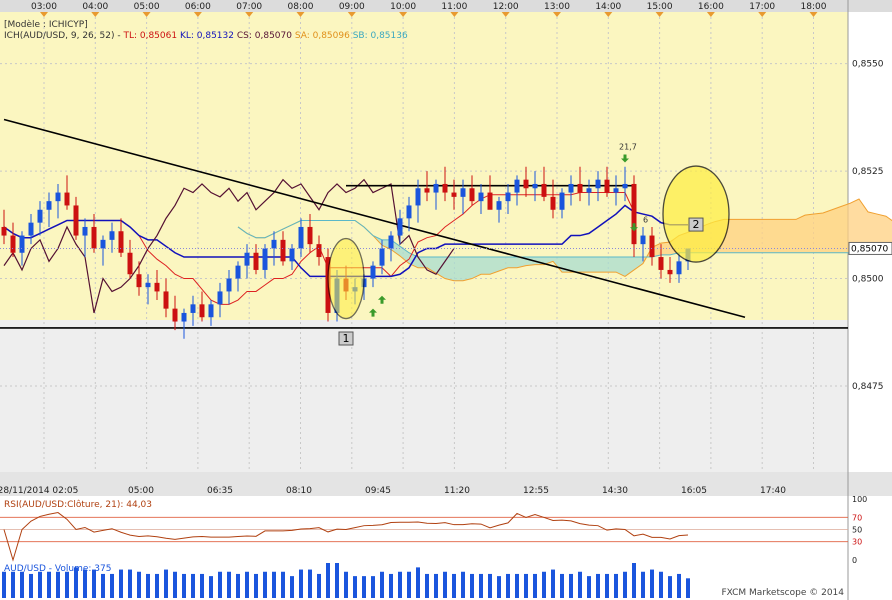  What do you see at coordinates (220, 491) in the screenshot?
I see `bottom-time-label: 06:35` at bounding box center [220, 491].